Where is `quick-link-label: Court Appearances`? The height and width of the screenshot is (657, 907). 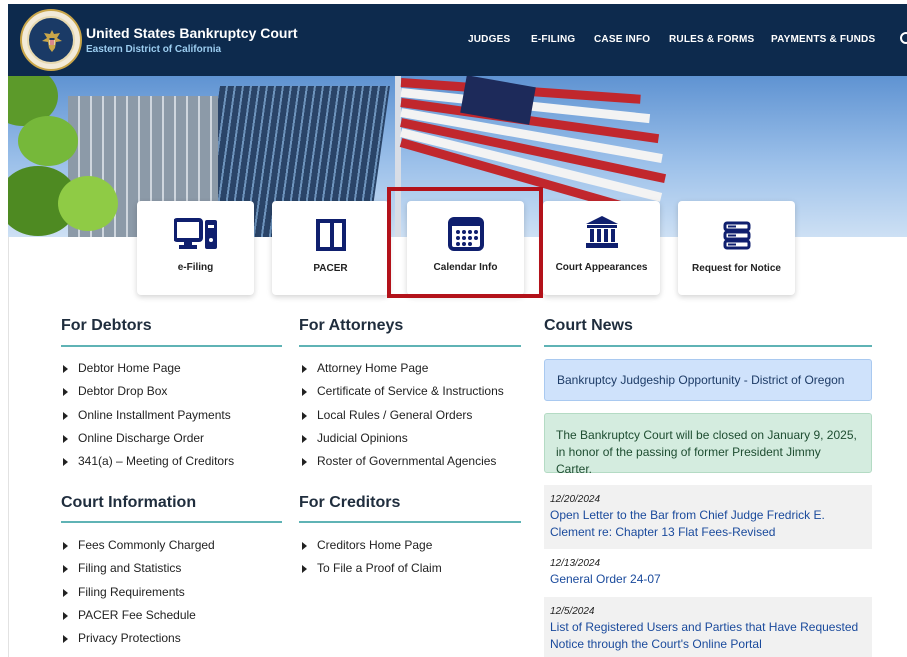 quick-link-label: Court Appearances is located at coordinates (601, 267).